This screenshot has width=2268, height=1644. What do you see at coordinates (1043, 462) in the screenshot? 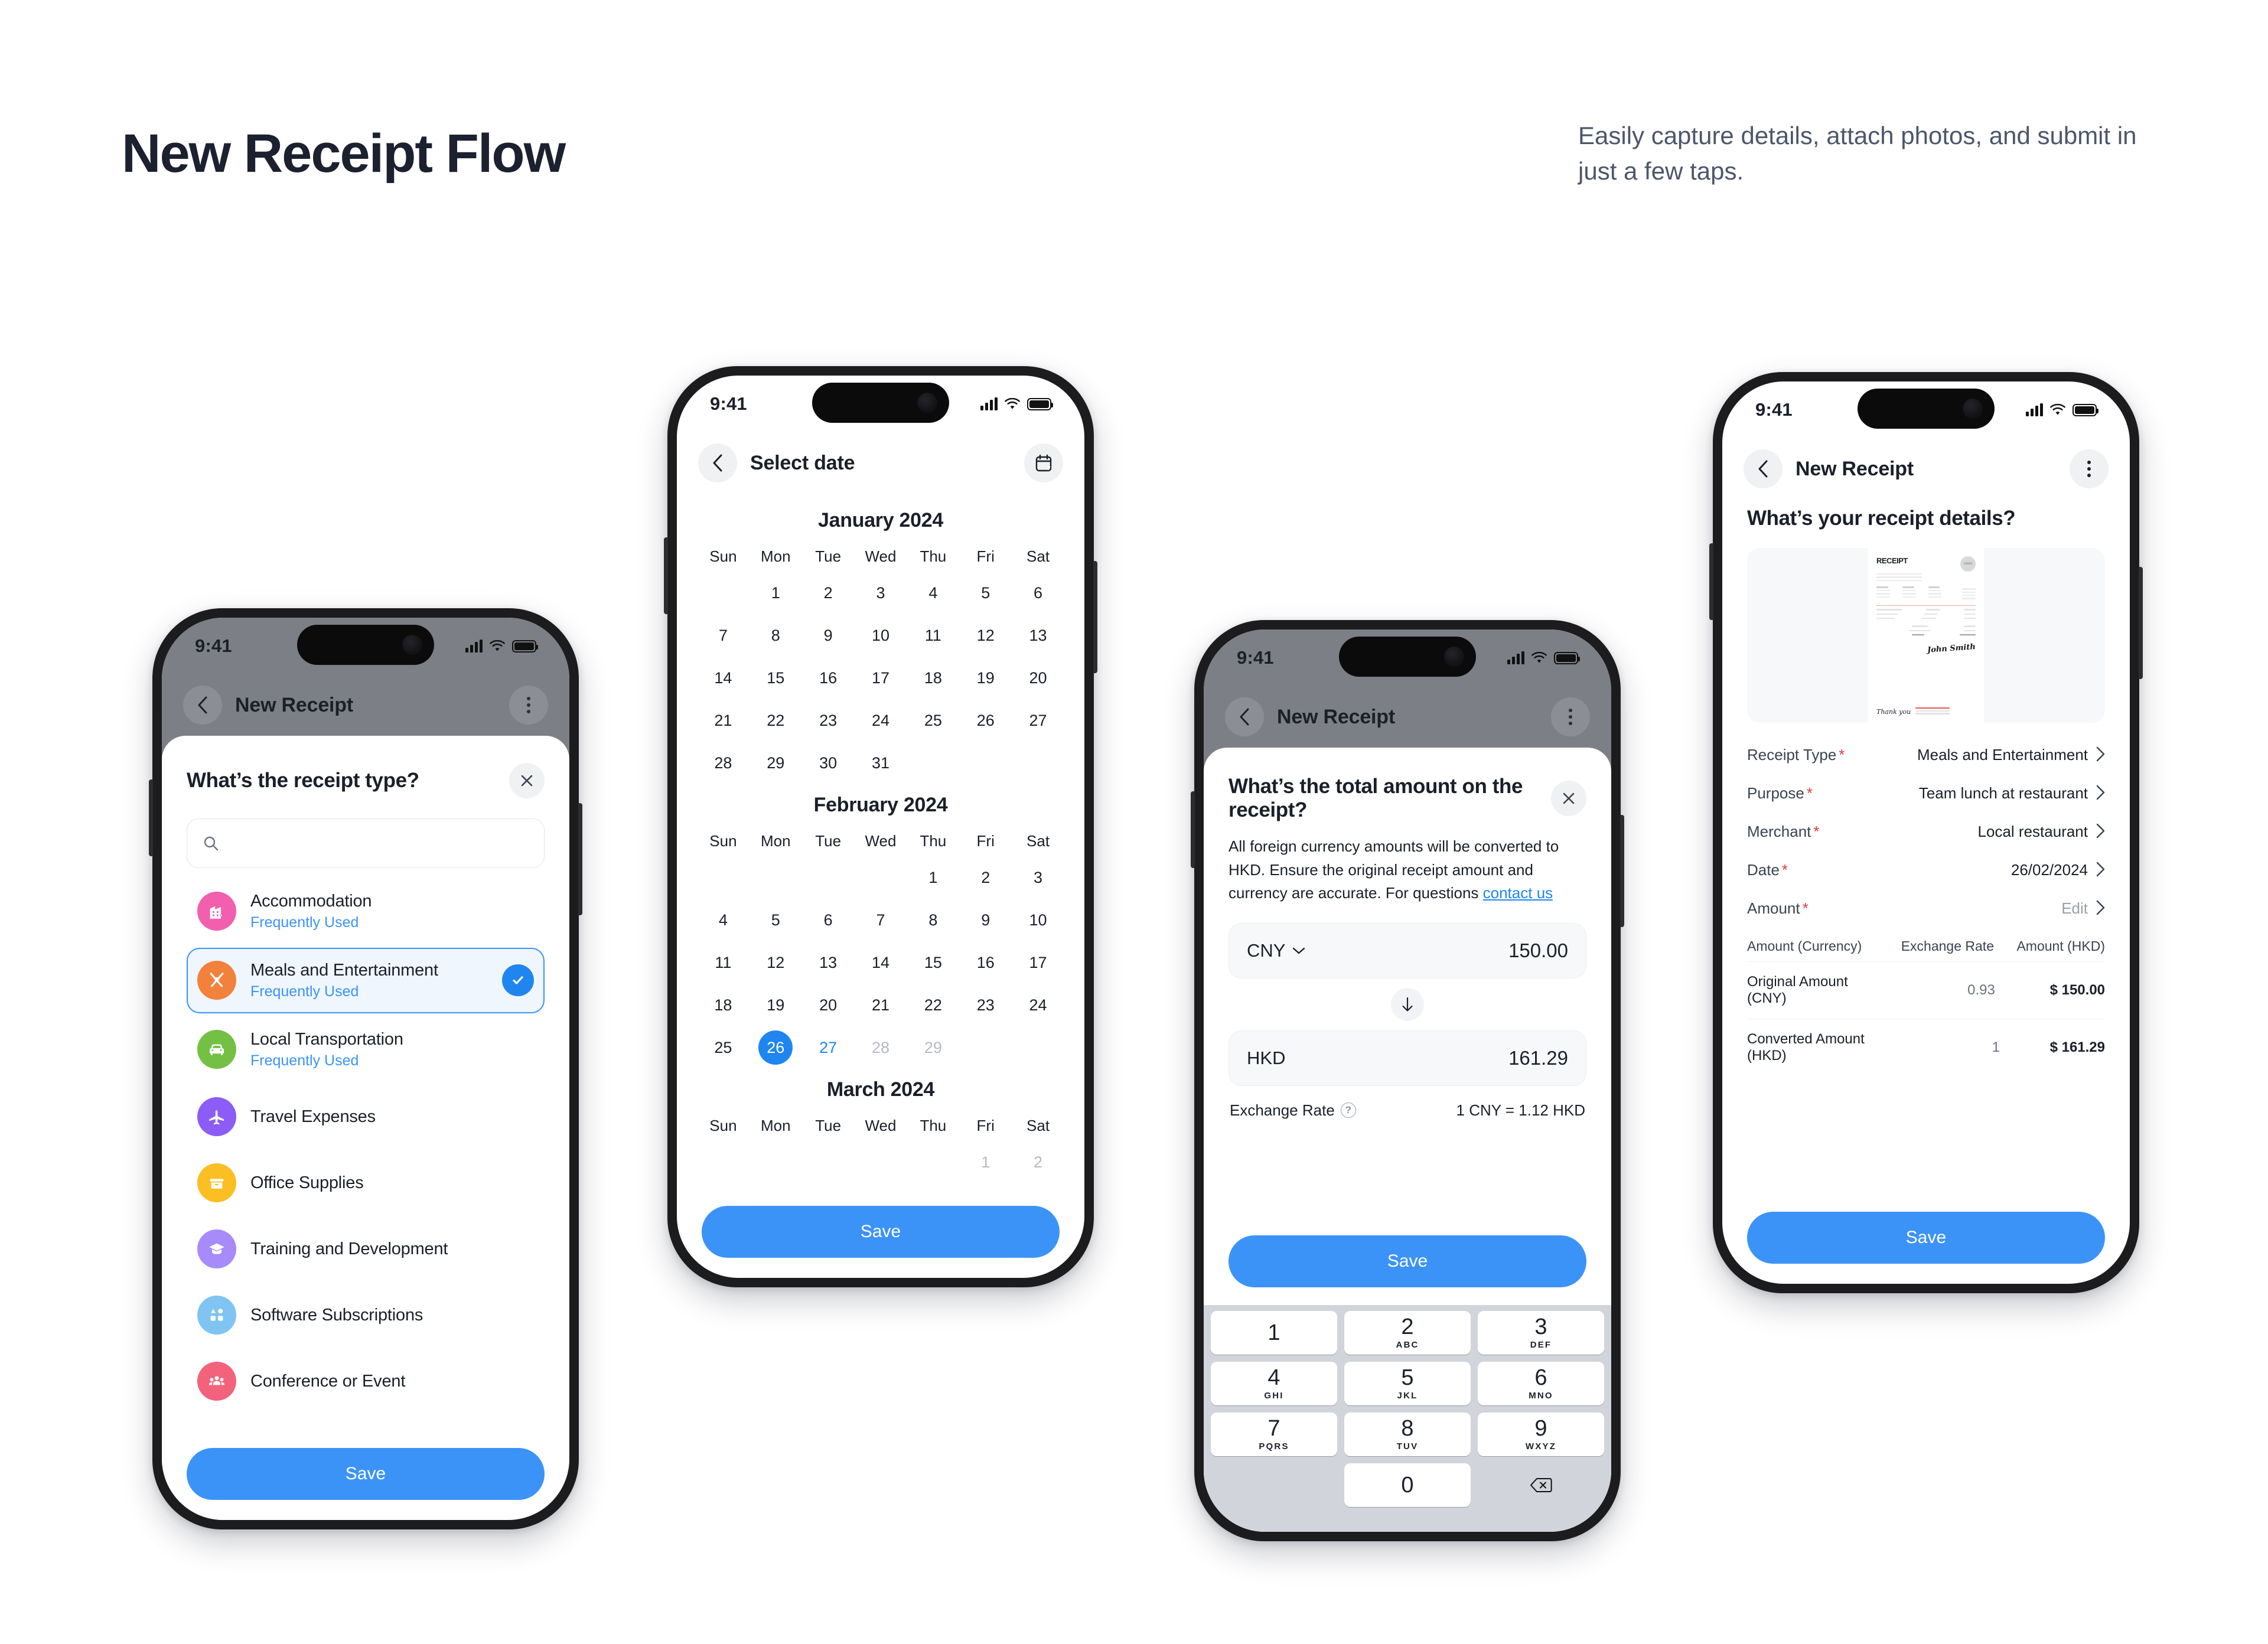
I see `calendar-button` at bounding box center [1043, 462].